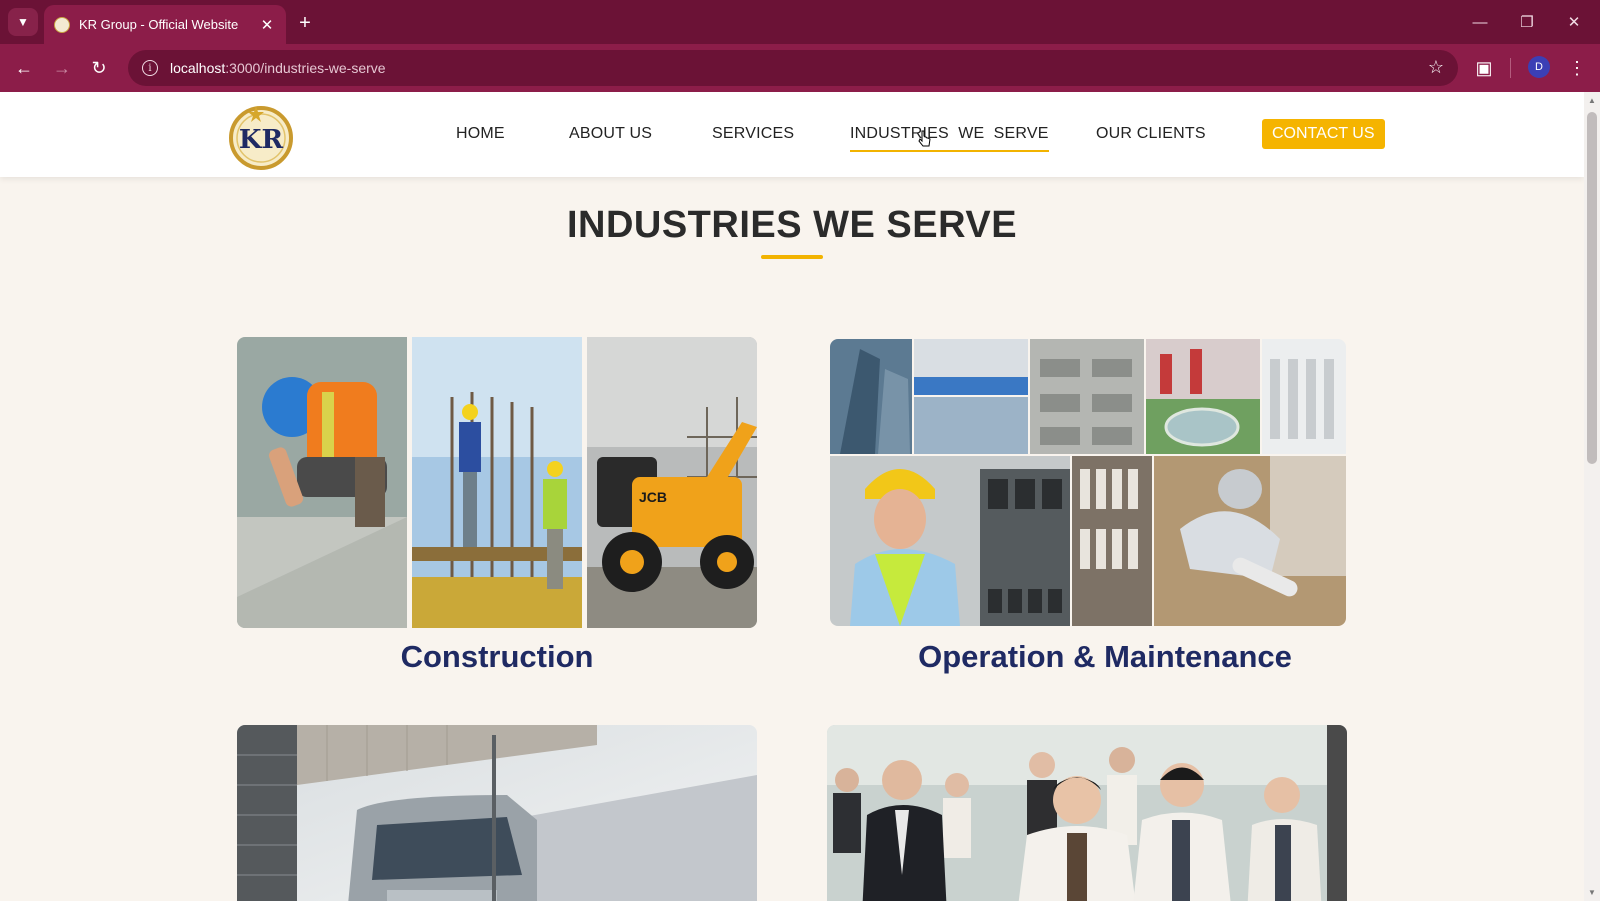 The width and height of the screenshot is (1600, 901). I want to click on reload-icon: ↻, so click(99, 68).